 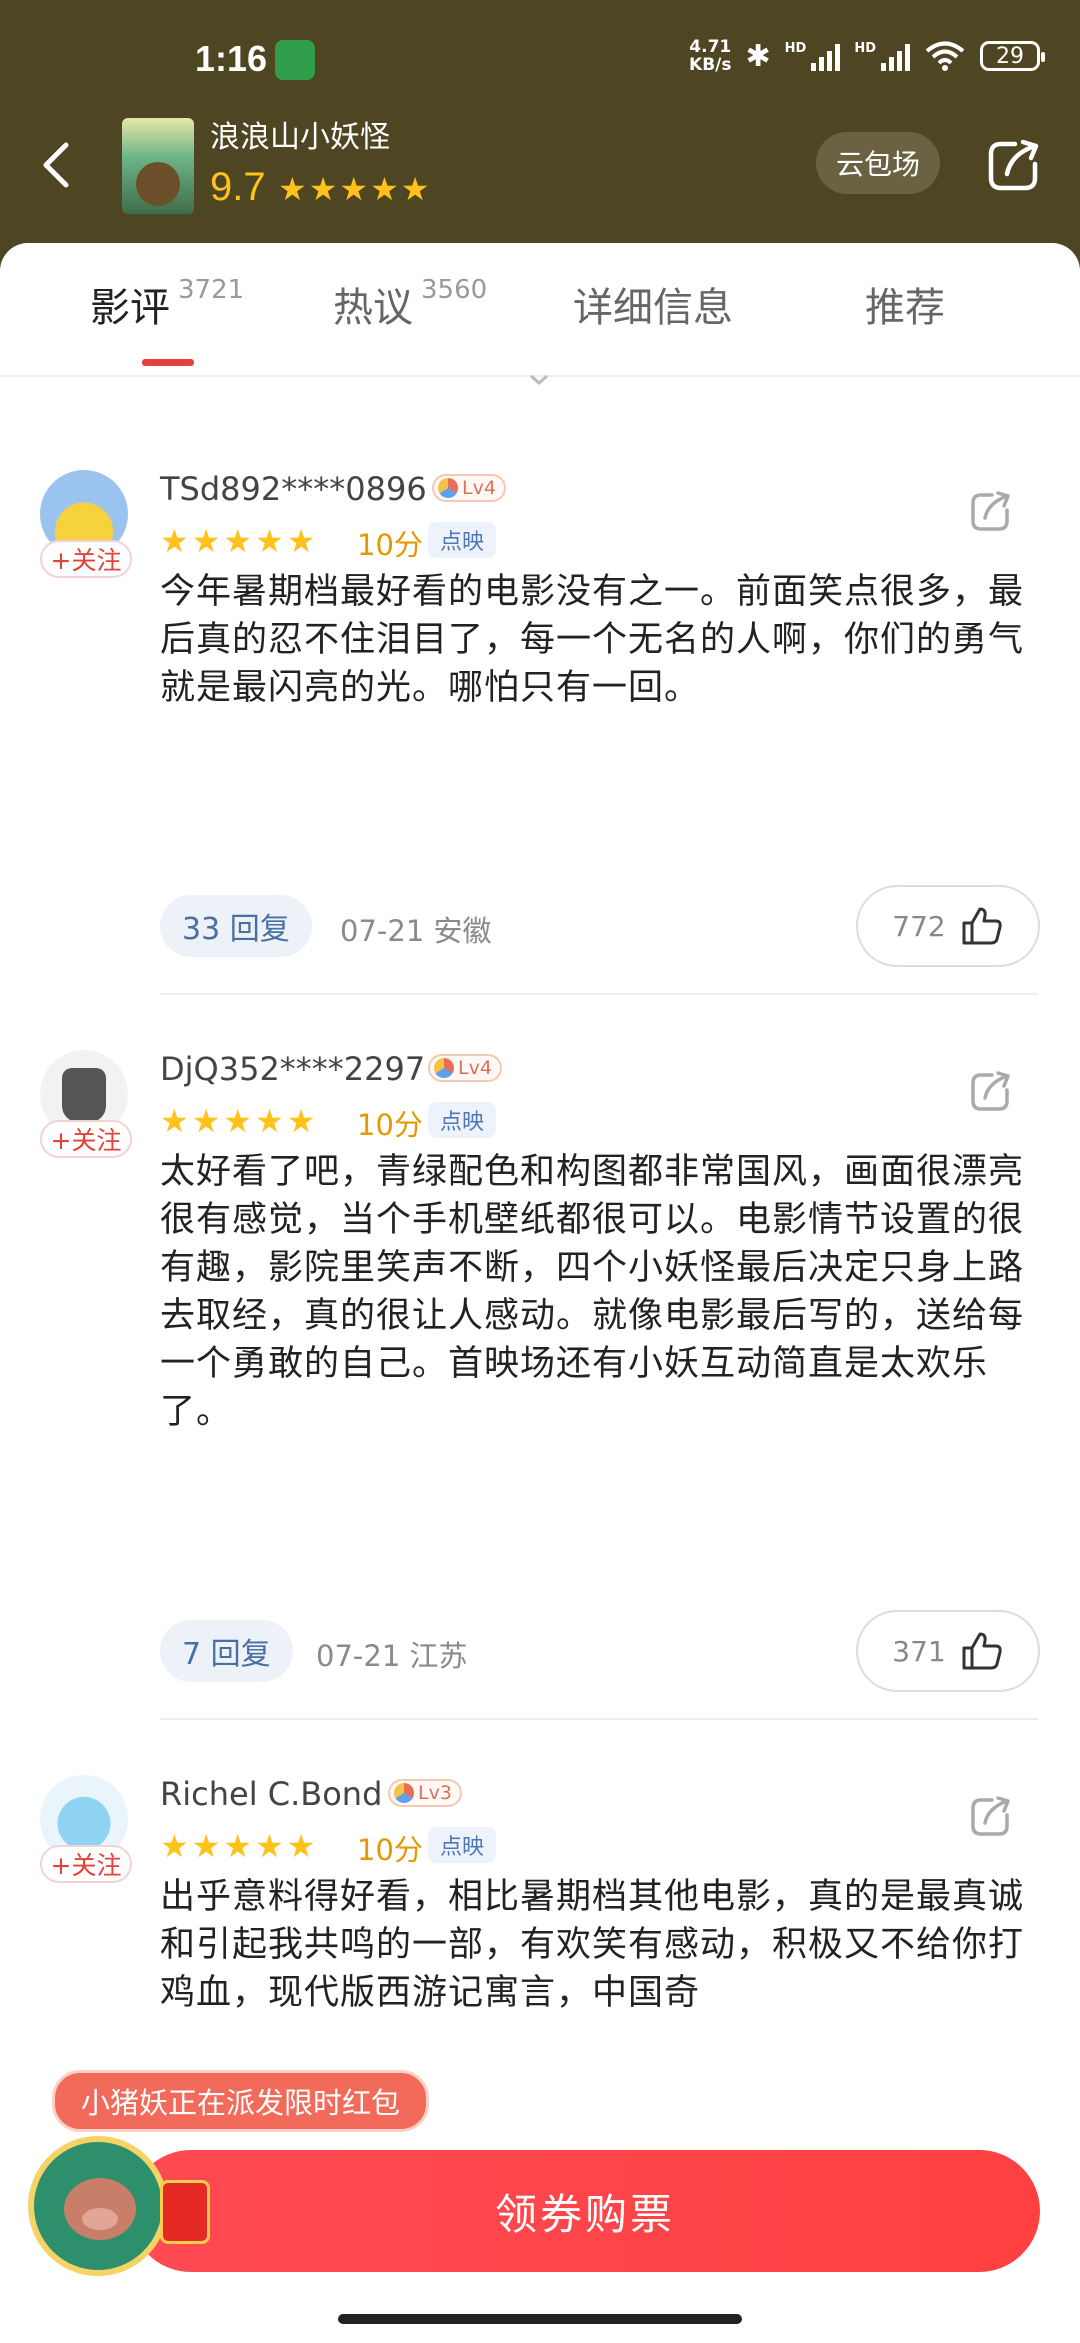 I want to click on home-indicator, so click(x=540, y=2319).